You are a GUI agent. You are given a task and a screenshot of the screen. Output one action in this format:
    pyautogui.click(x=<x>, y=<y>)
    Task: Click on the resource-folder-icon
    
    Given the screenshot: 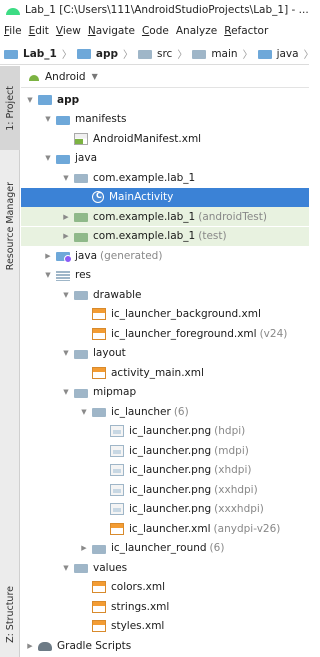 What is the action you would take?
    pyautogui.click(x=63, y=275)
    